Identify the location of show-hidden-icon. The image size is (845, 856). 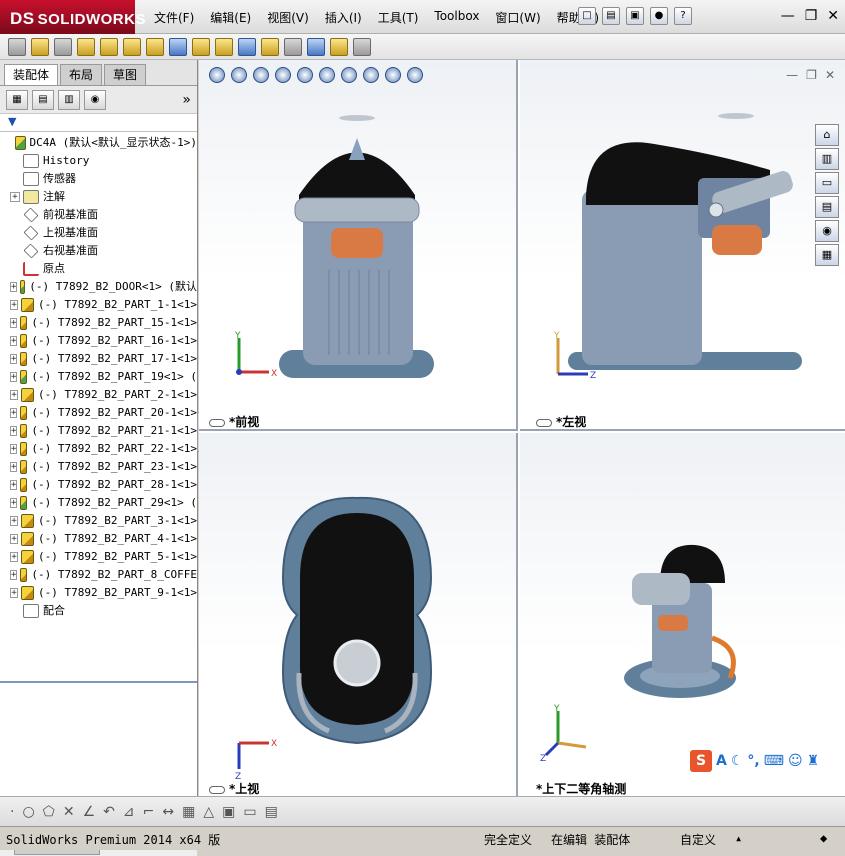
(155, 46).